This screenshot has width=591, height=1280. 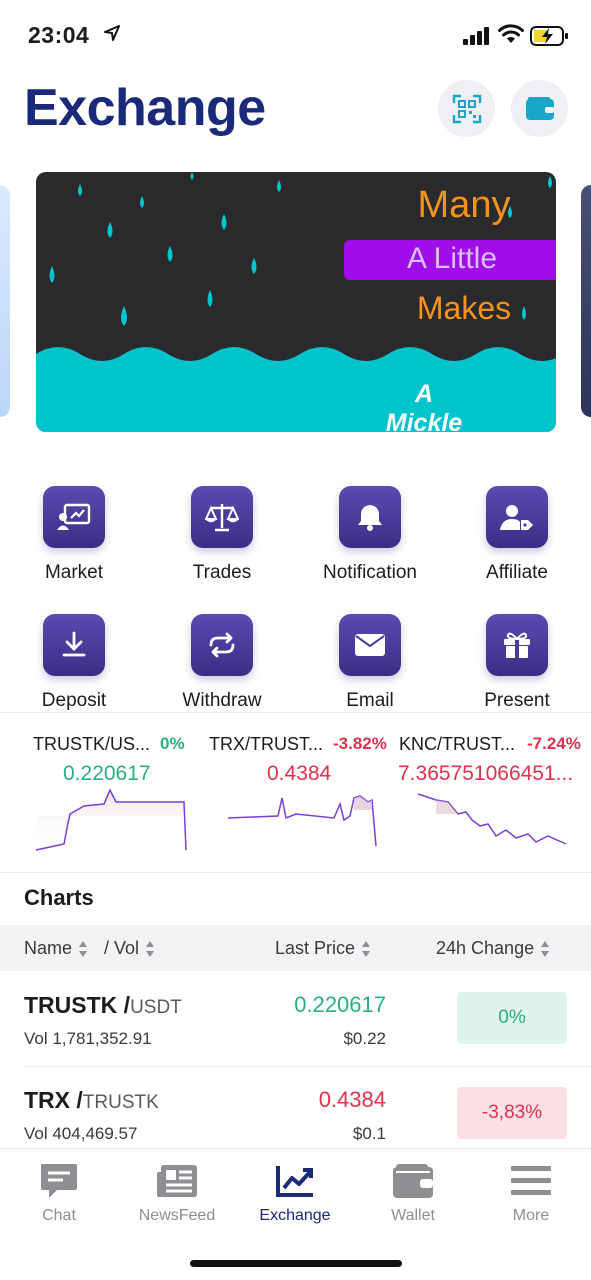 I want to click on action-withdraw-label: Withdraw, so click(x=222, y=700).